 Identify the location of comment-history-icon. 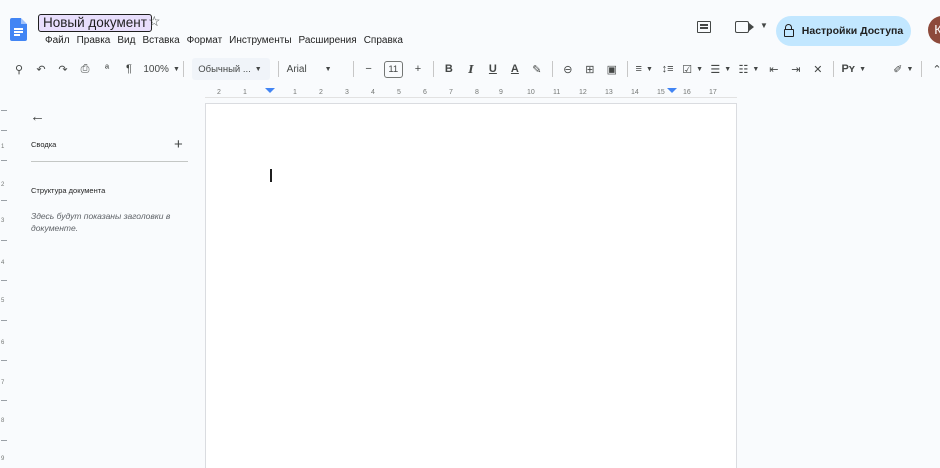
(704, 27).